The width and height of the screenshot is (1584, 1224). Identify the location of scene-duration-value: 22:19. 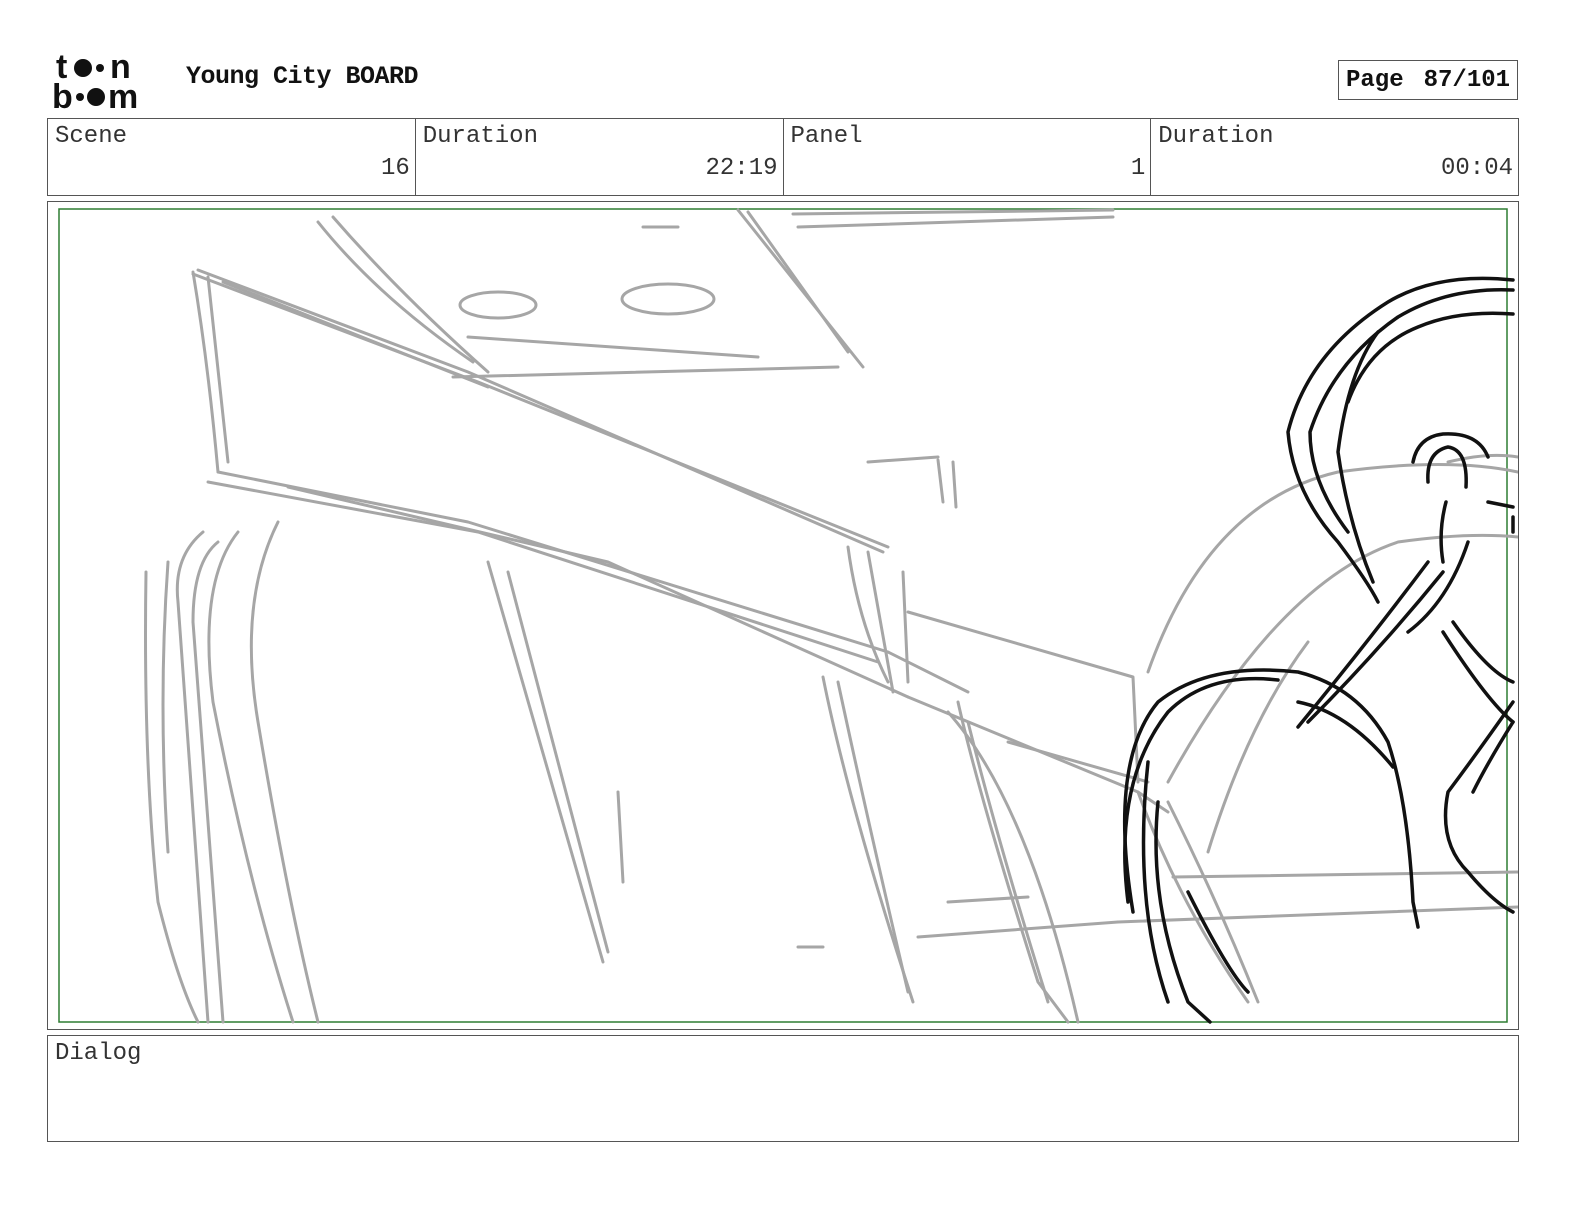
(741, 168).